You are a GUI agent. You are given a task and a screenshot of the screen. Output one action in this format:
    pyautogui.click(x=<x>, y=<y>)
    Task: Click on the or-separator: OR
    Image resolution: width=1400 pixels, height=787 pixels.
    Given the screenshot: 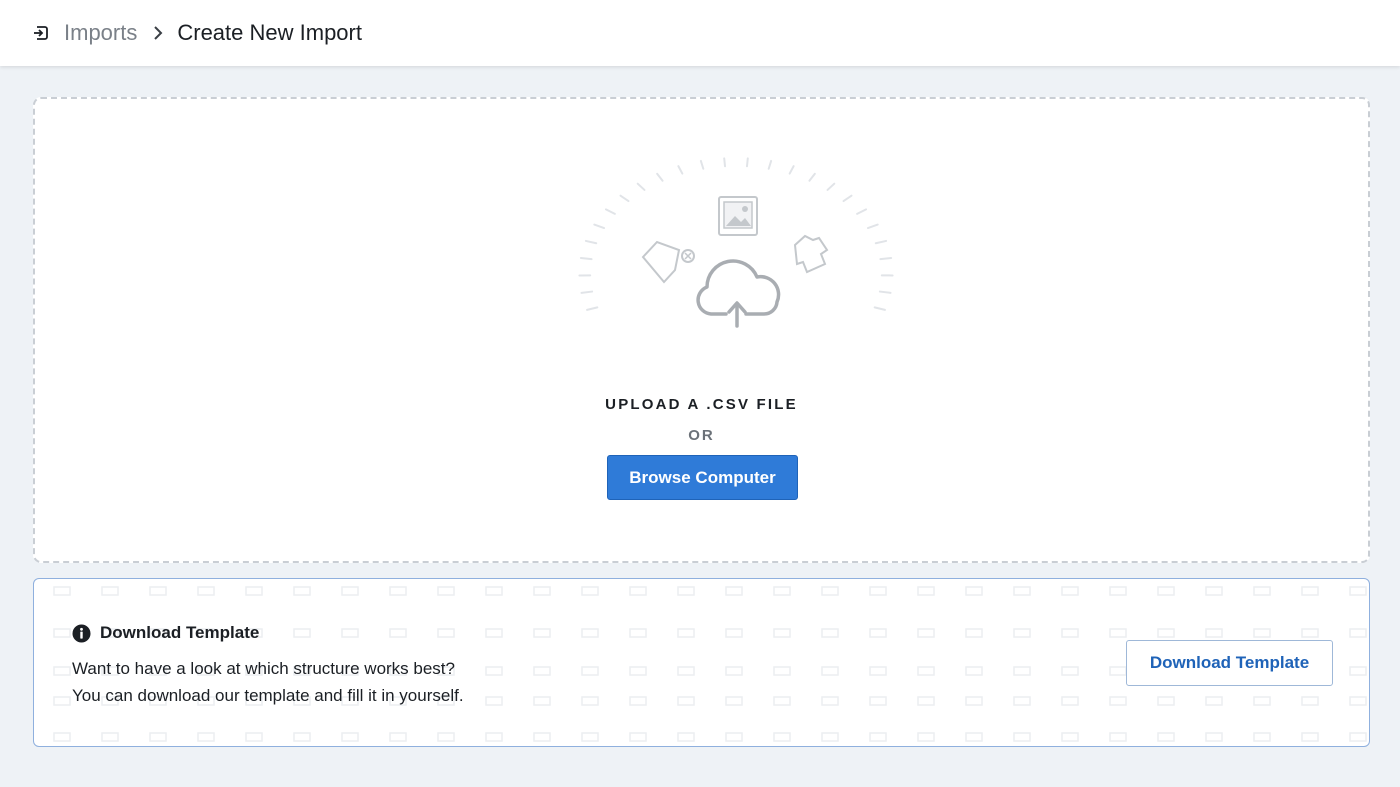 What is the action you would take?
    pyautogui.click(x=701, y=435)
    